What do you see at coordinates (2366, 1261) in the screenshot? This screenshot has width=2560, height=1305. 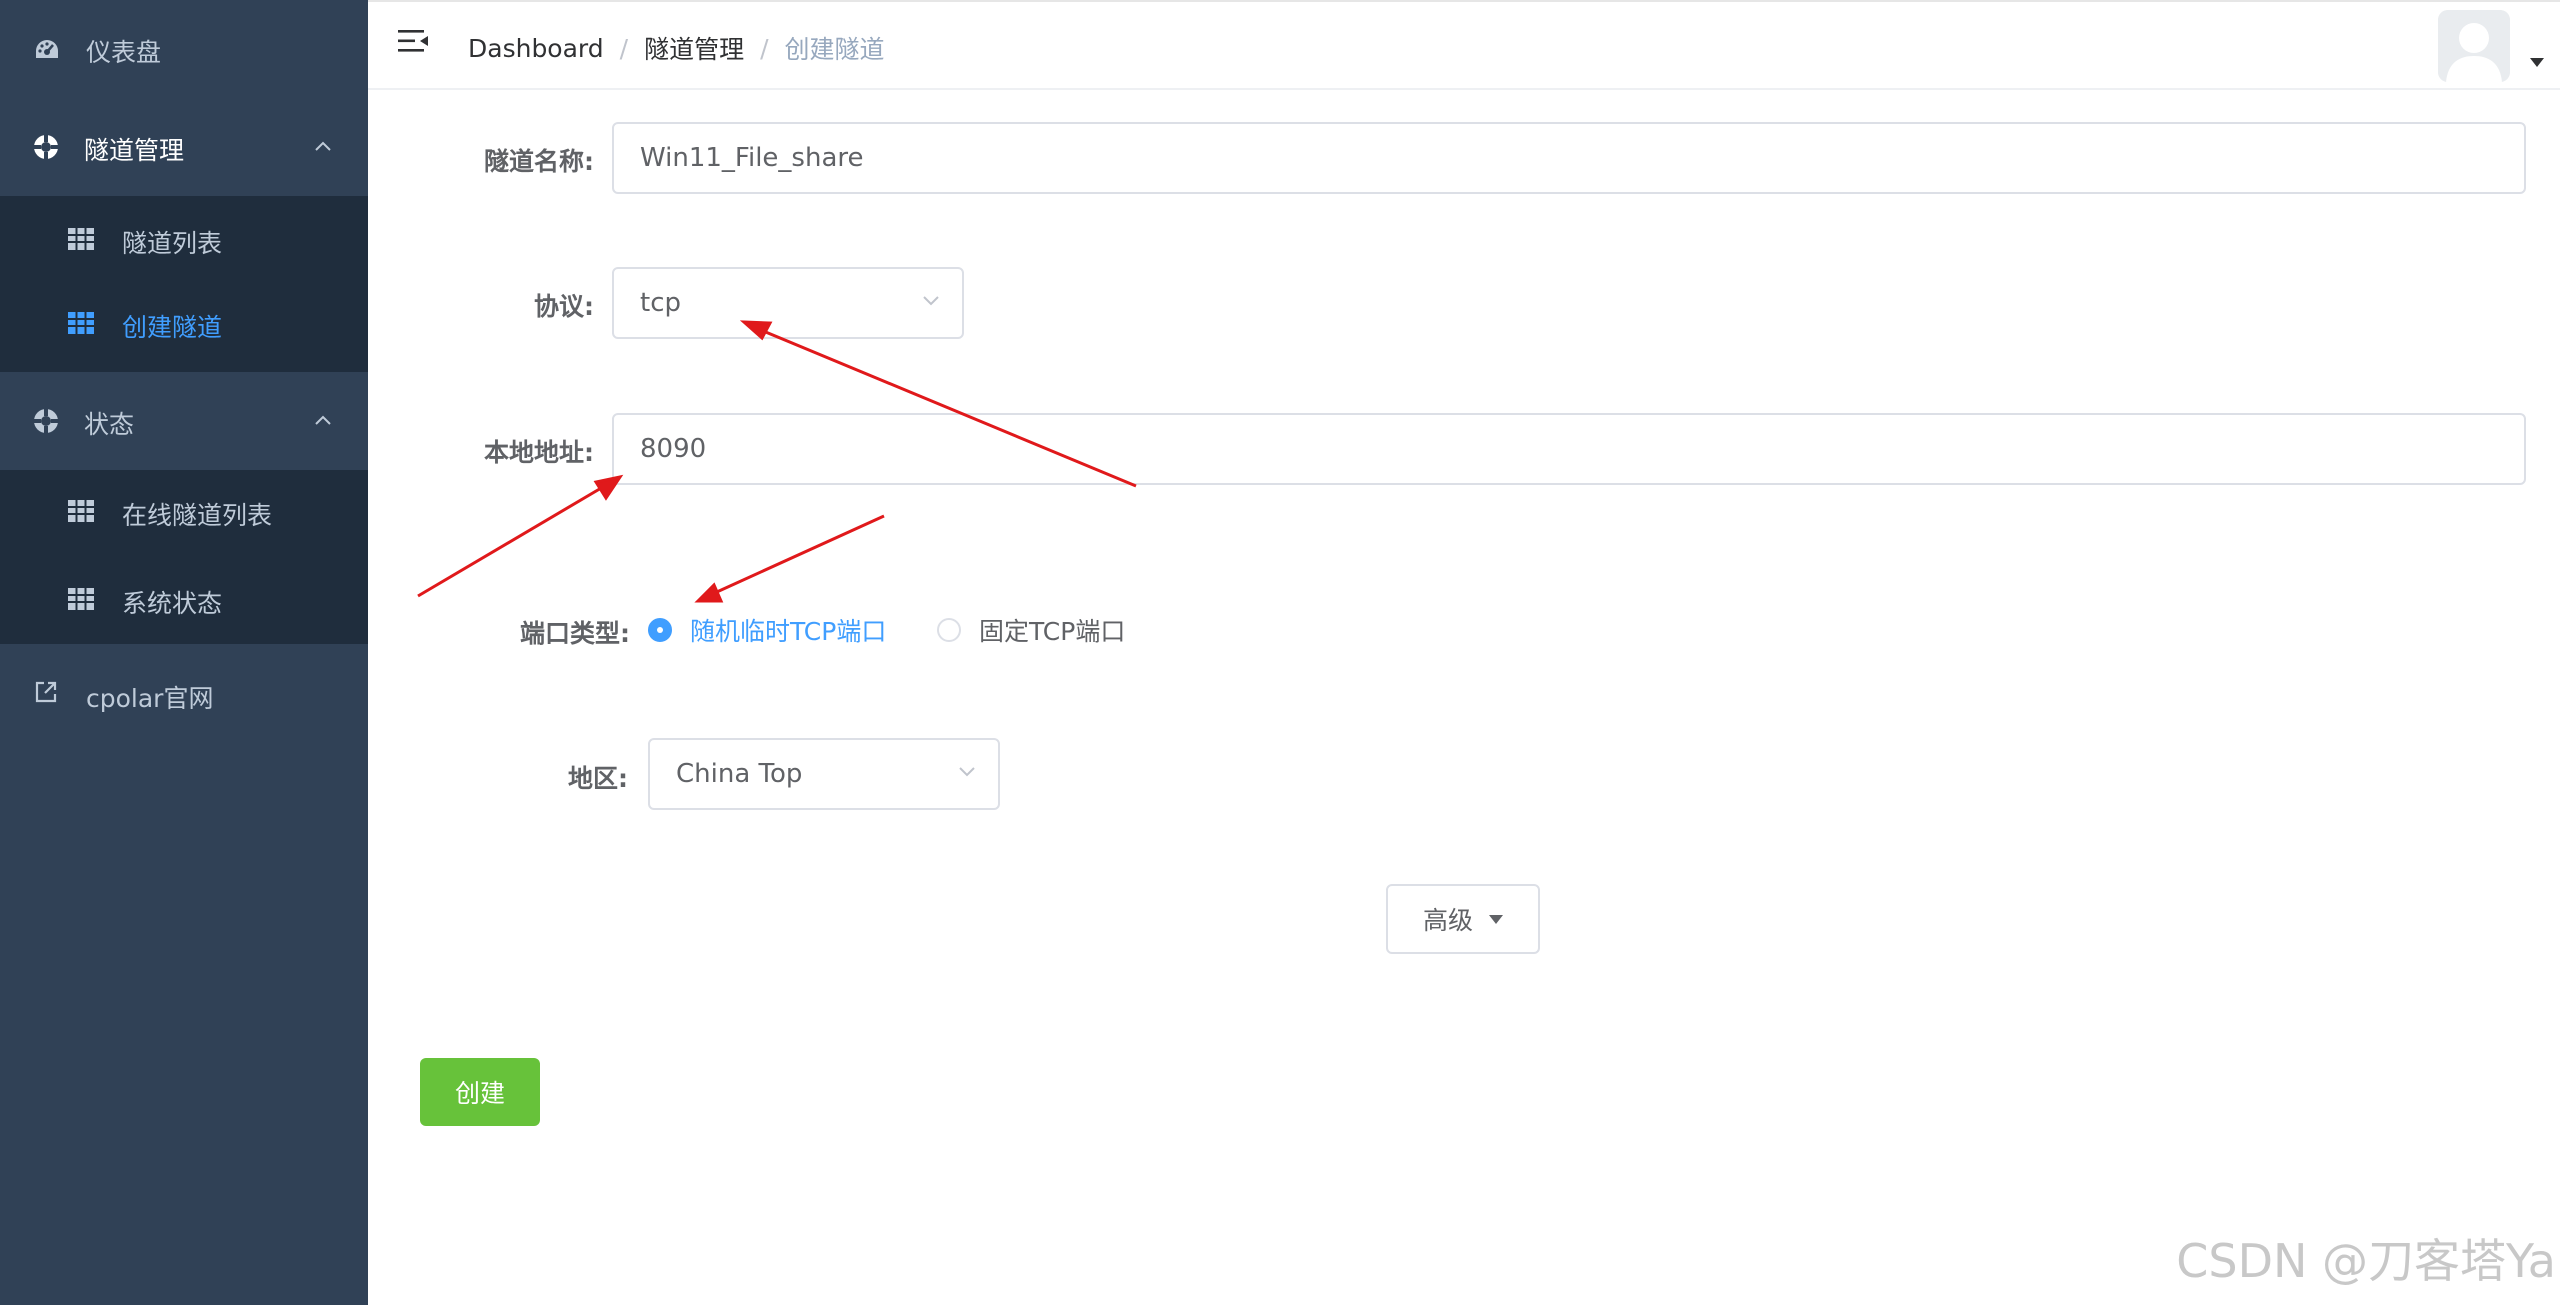 I see `watermark: CSDN @刀客塔Ya` at bounding box center [2366, 1261].